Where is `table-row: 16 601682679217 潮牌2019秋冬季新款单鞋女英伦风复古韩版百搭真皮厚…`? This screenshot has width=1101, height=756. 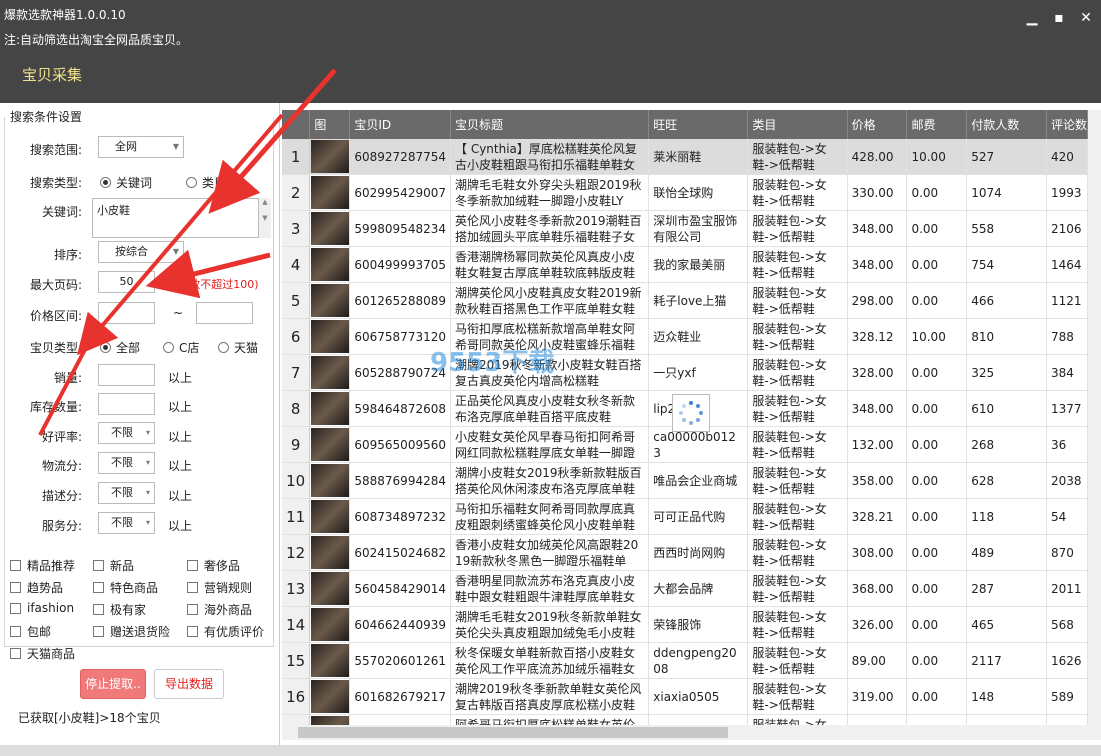
table-row: 16 601682679217 潮牌2019秋冬季新款单鞋女英伦风复古韩版百搭真皮厚… is located at coordinates (685, 696).